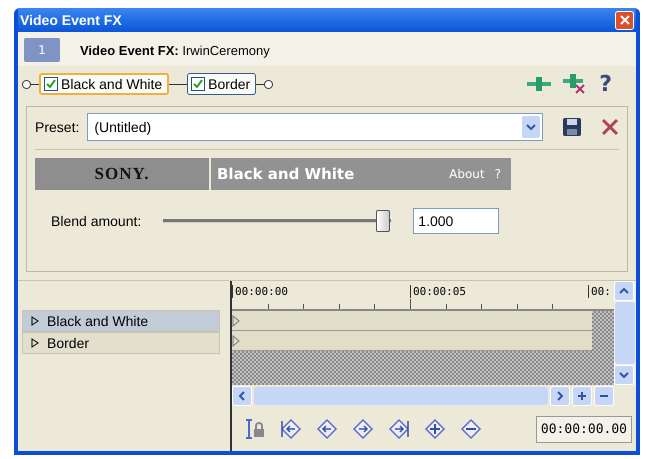  I want to click on brand-logo: SONY., so click(122, 174).